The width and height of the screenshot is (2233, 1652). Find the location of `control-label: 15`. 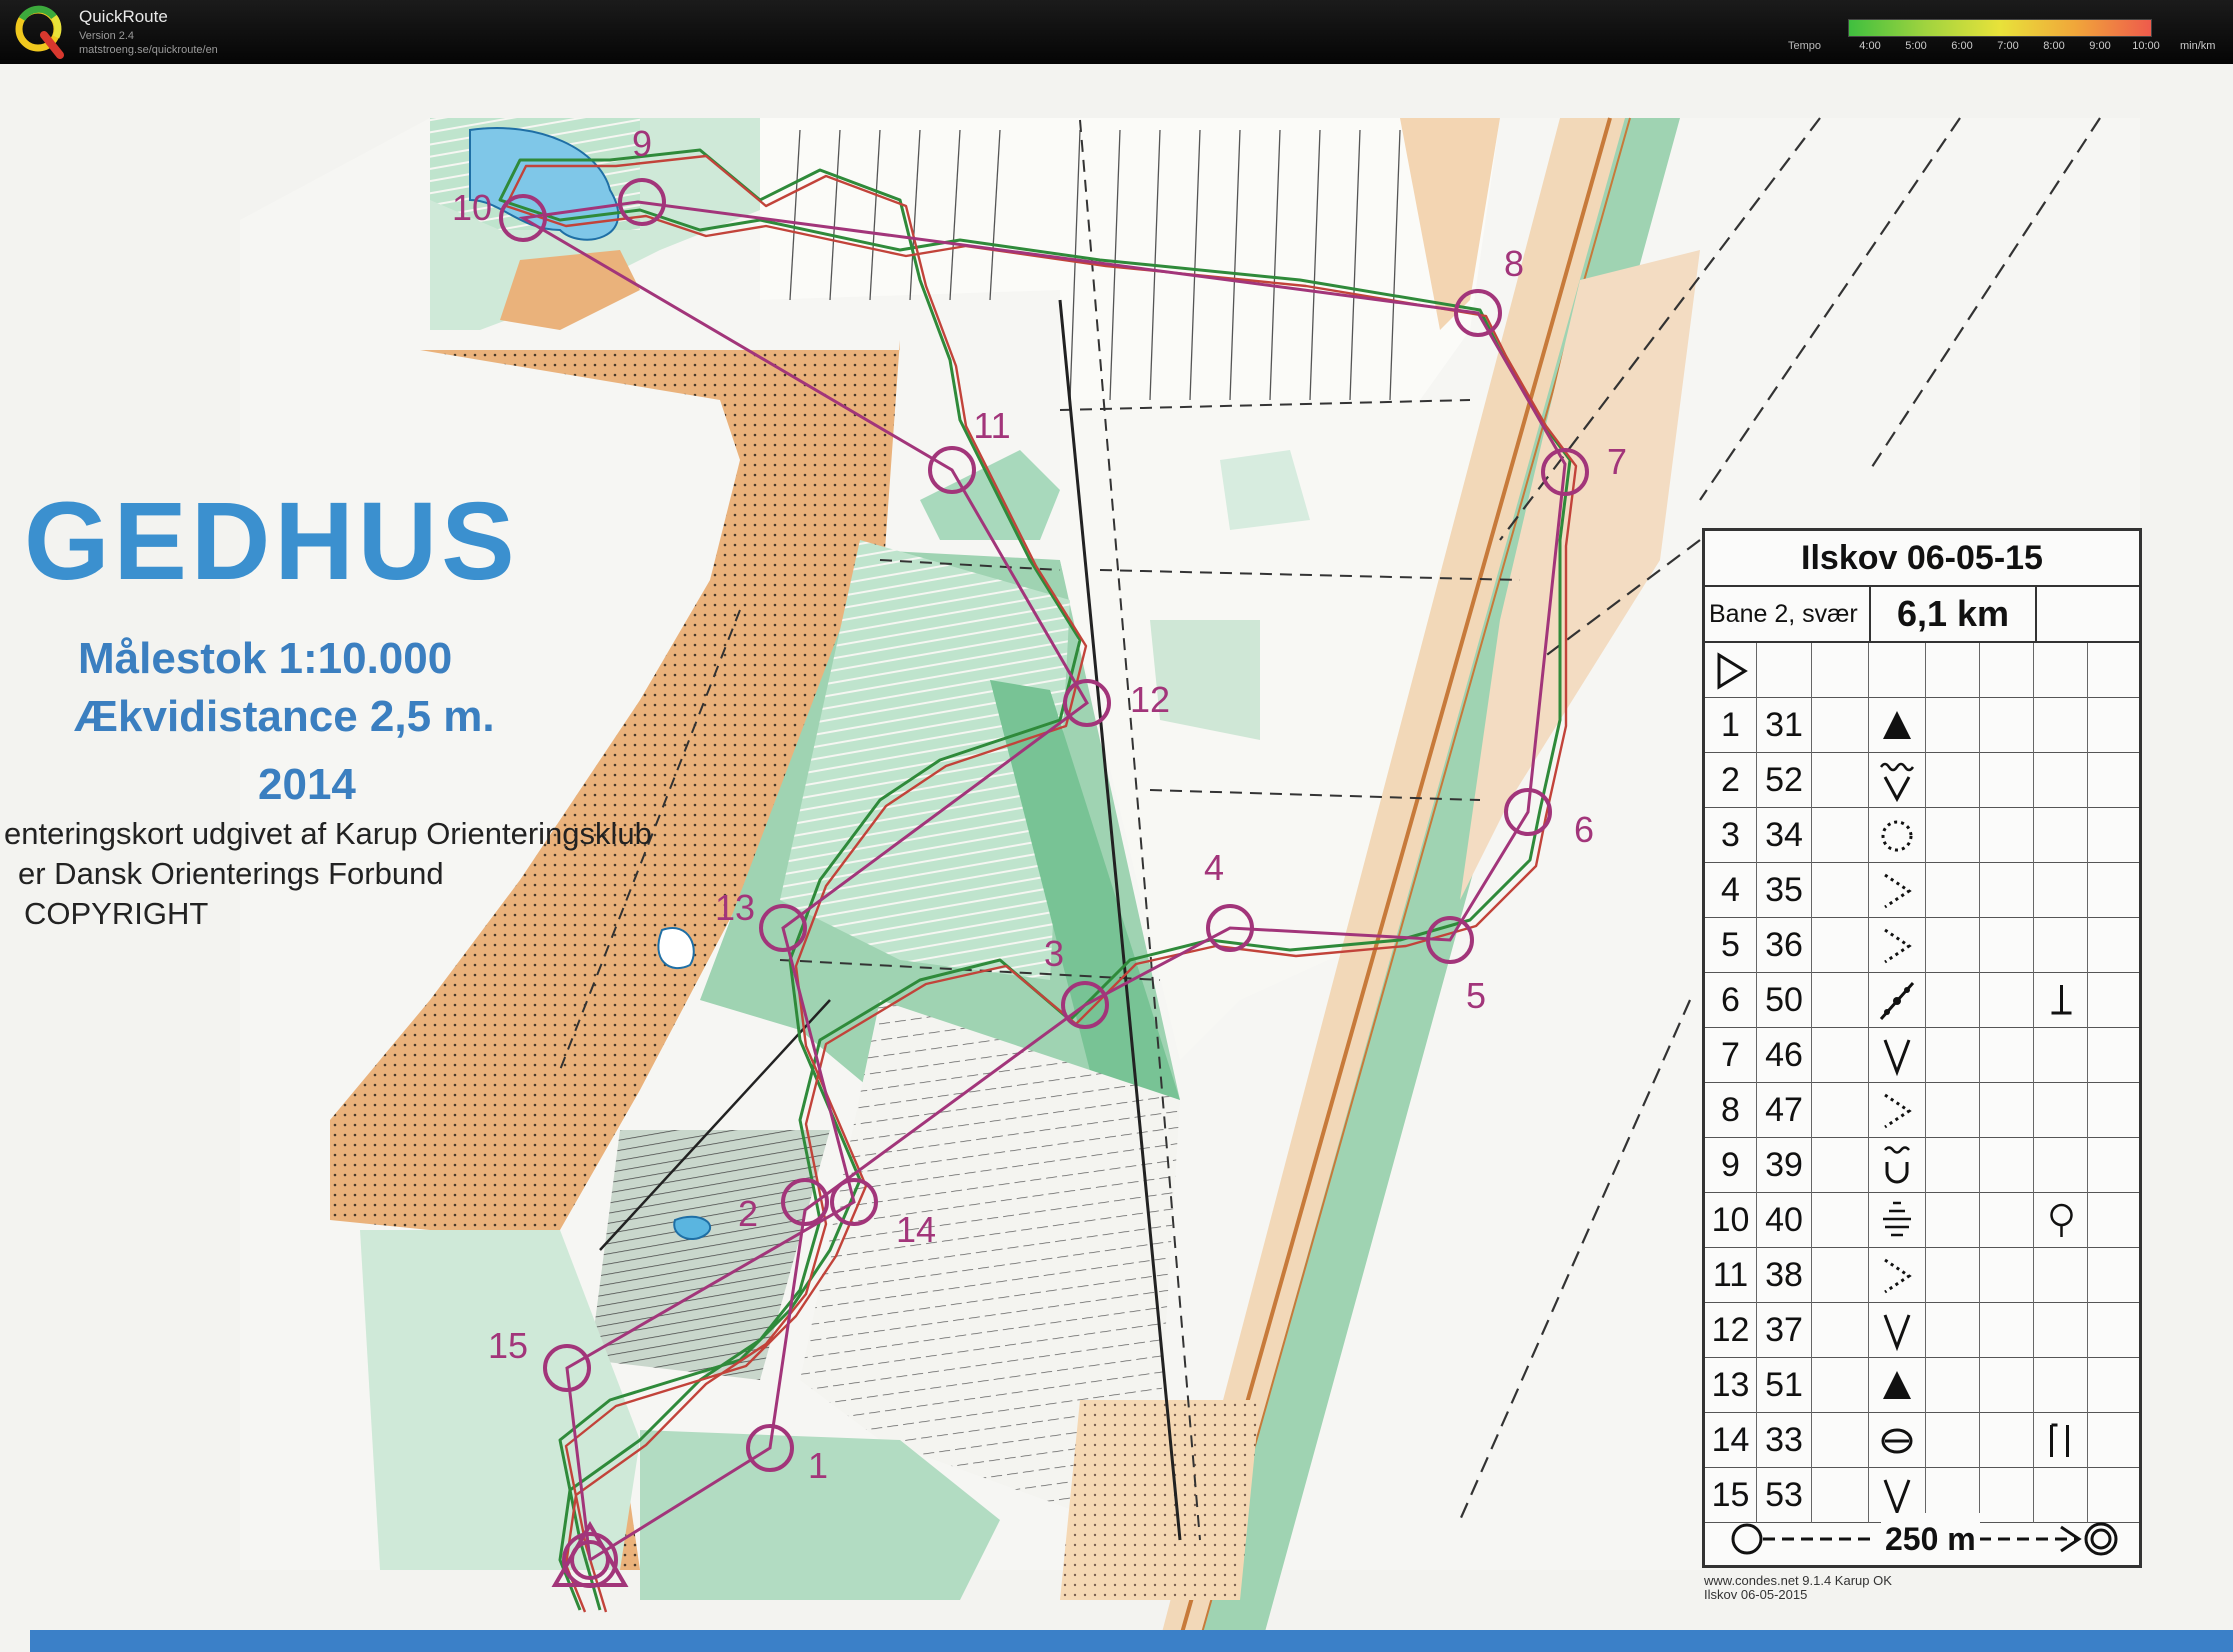

control-label: 15 is located at coordinates (508, 1345).